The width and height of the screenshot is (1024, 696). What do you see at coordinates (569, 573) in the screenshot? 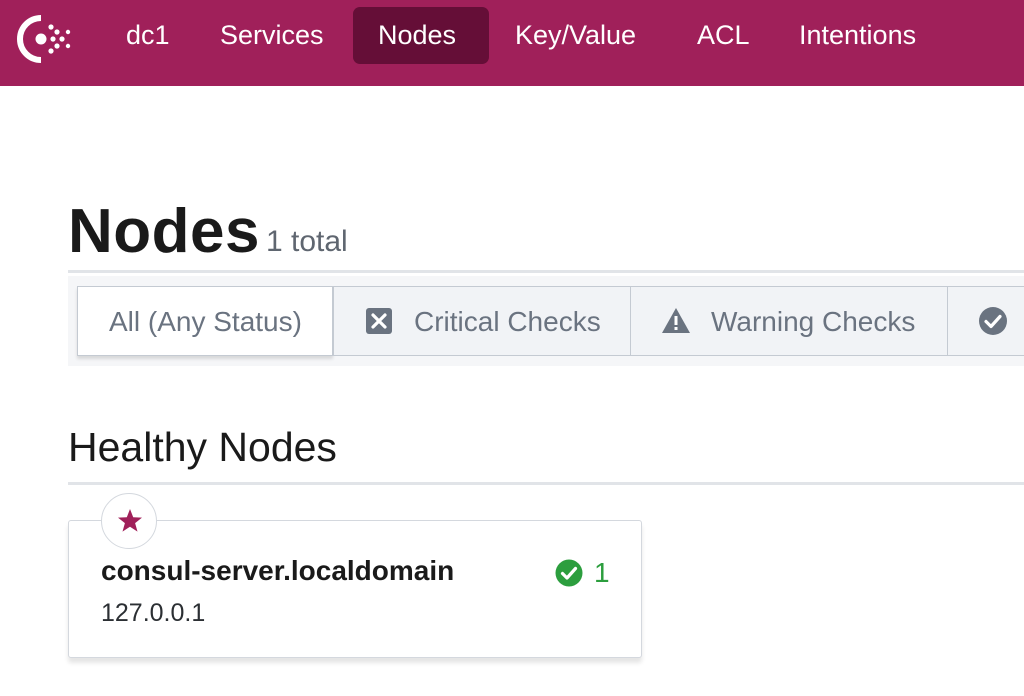
I see `check-circle-icon` at bounding box center [569, 573].